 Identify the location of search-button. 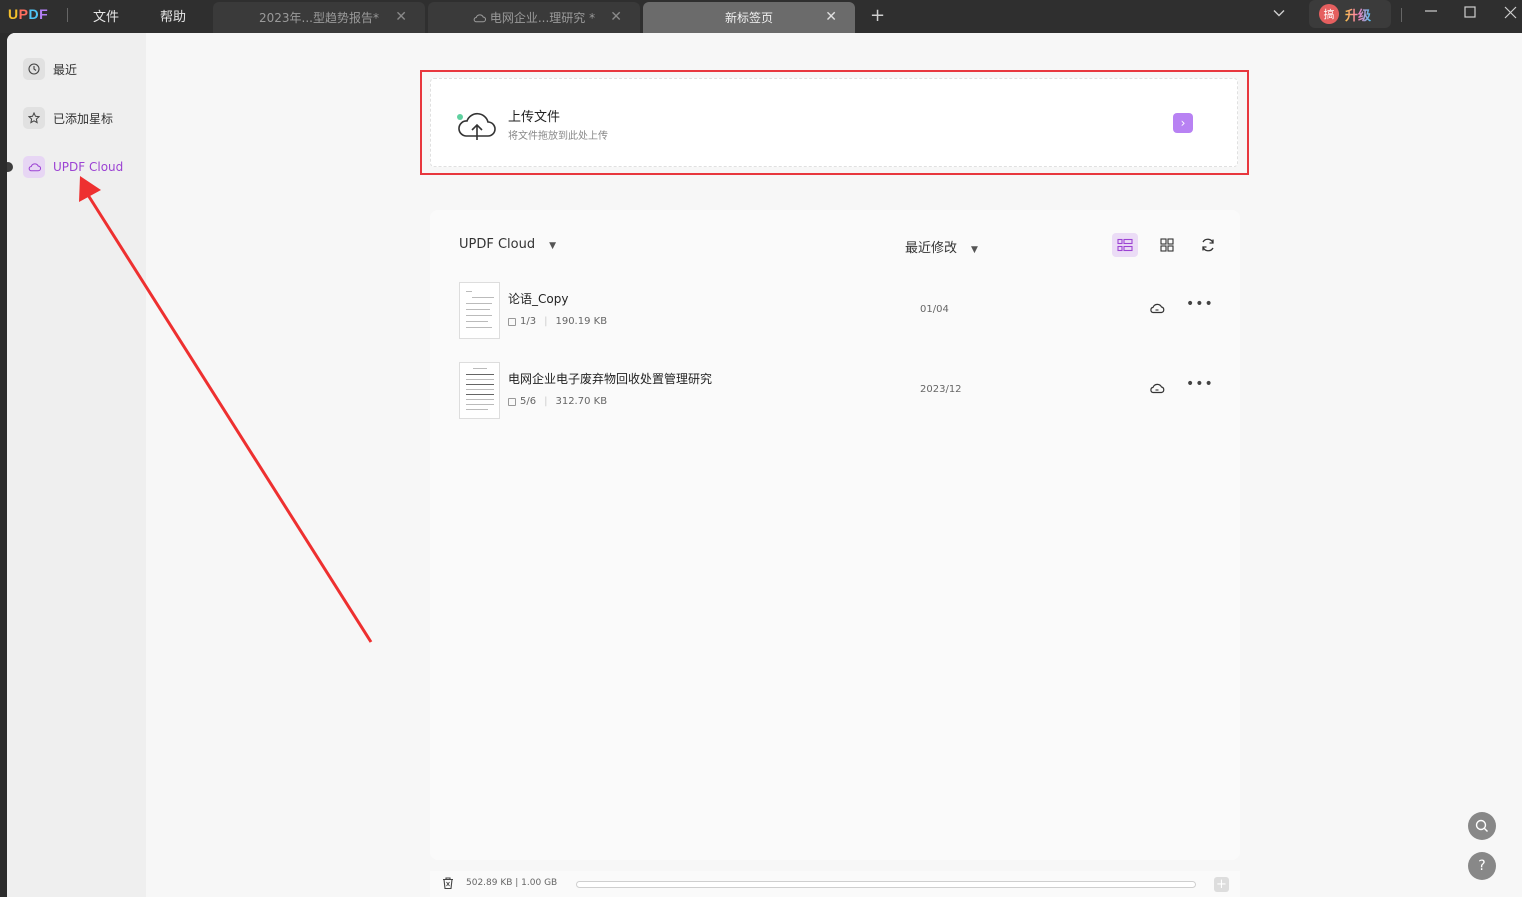
(1482, 826).